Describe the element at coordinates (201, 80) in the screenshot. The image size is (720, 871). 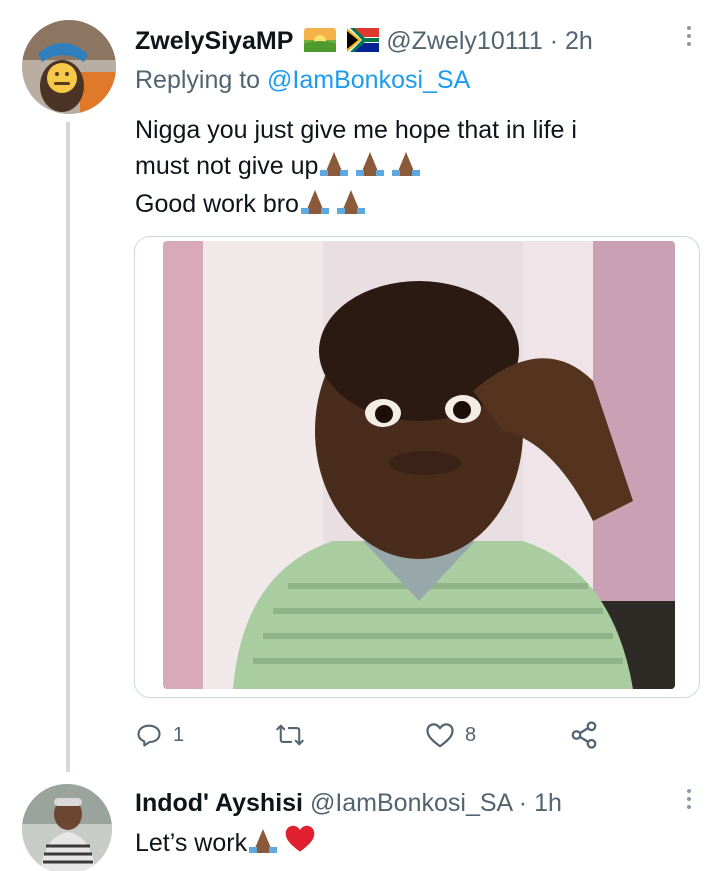
I see `replying-prefix: Replying to` at that location.